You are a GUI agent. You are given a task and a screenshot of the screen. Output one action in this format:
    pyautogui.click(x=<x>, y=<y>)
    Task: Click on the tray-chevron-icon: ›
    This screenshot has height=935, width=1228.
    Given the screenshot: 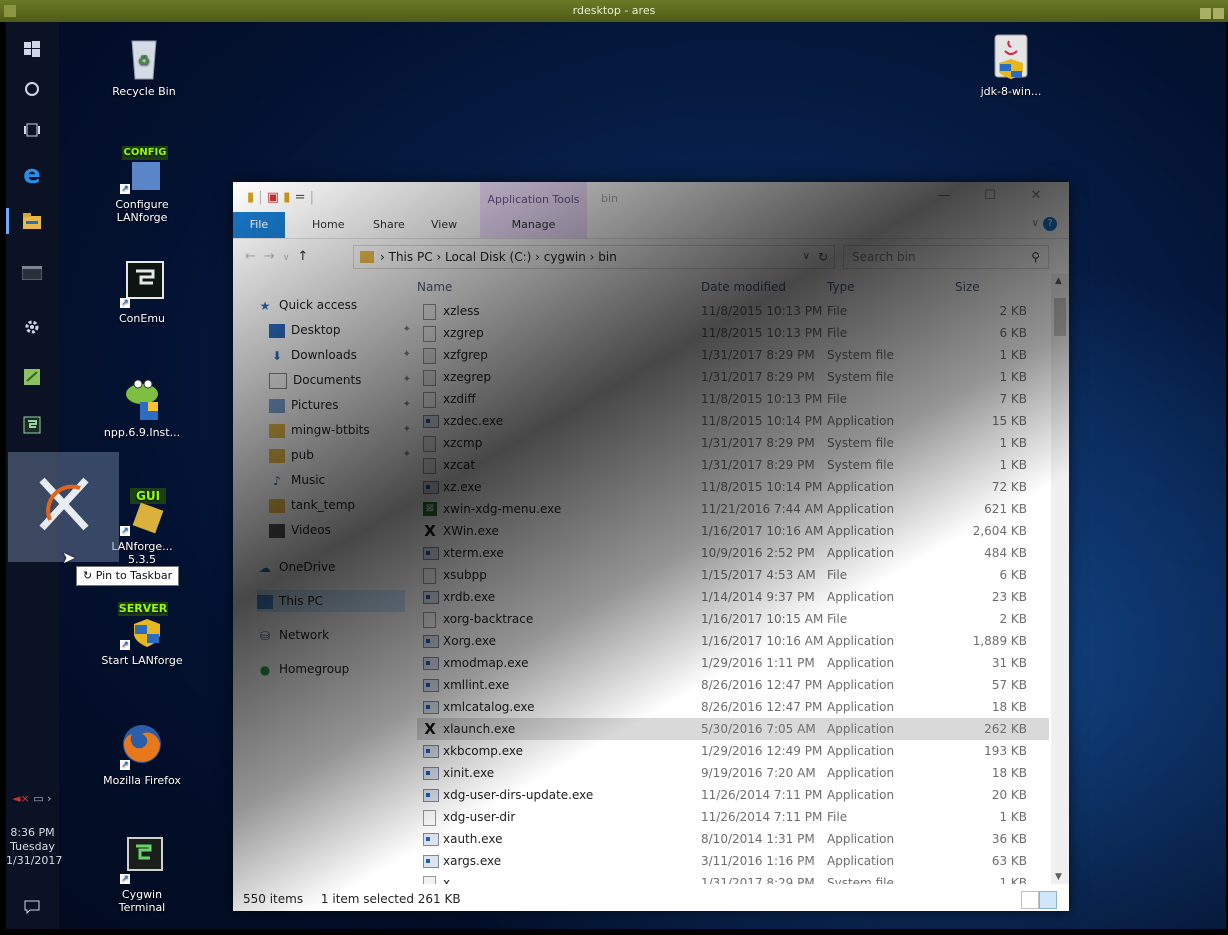 What is the action you would take?
    pyautogui.click(x=49, y=798)
    